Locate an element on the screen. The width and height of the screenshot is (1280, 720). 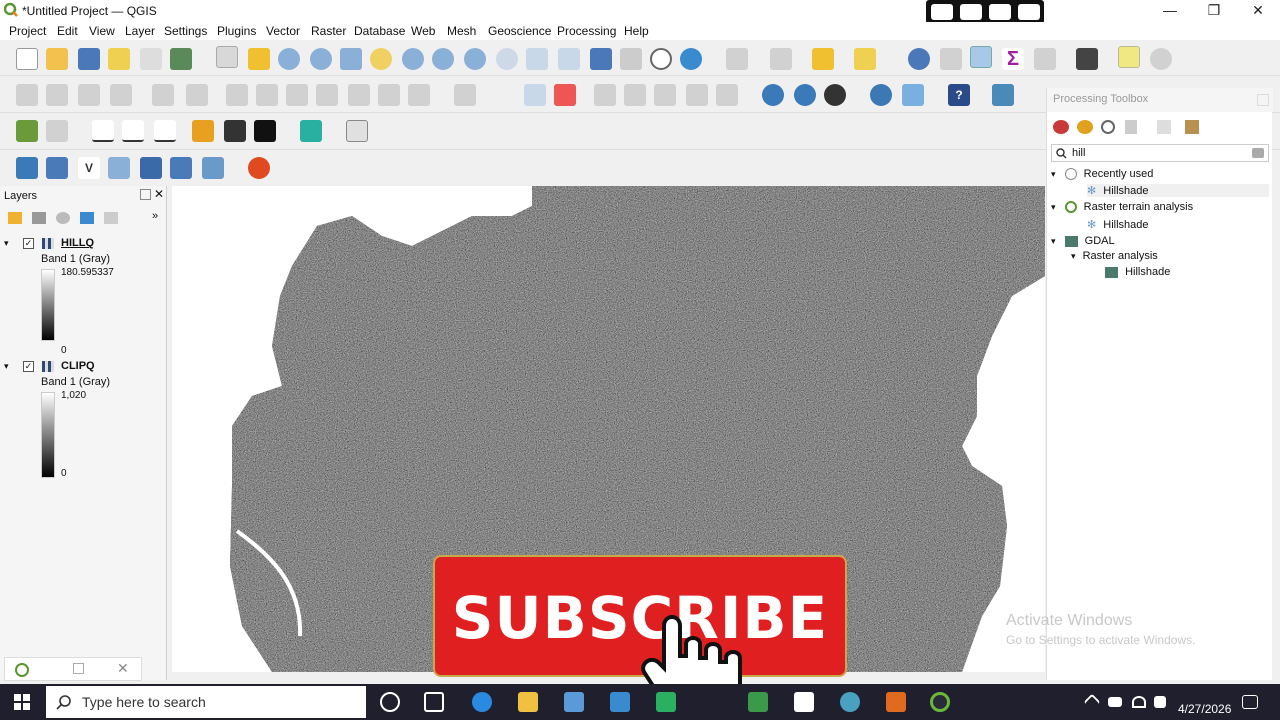
layer-name-hillq: HILLQ is located at coordinates (77, 243).